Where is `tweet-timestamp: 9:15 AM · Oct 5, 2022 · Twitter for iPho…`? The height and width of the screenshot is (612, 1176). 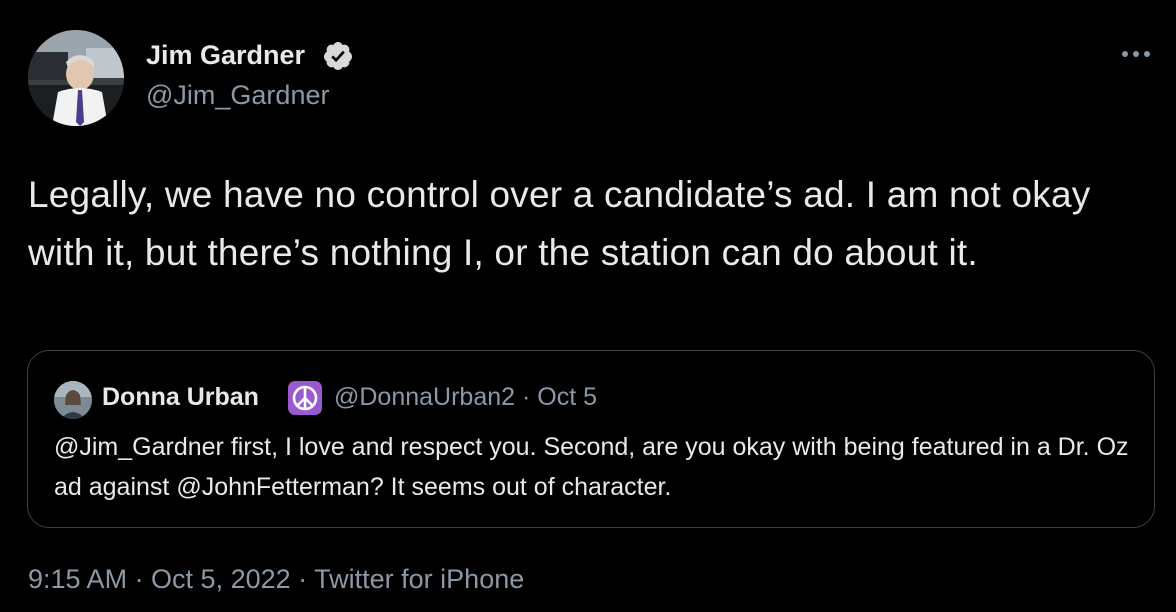
tweet-timestamp: 9:15 AM · Oct 5, 2022 · Twitter for iPho… is located at coordinates (276, 579).